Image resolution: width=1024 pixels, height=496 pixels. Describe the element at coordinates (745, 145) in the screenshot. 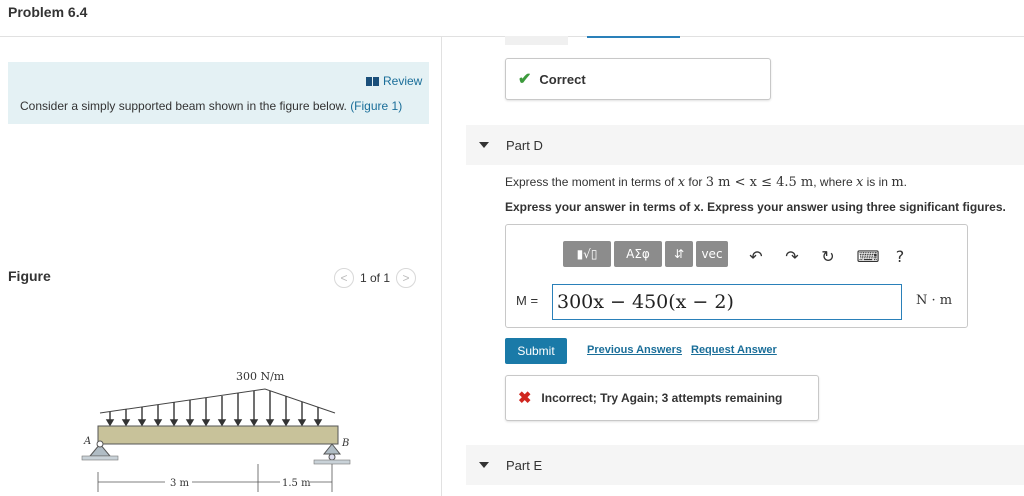

I see `part-d-header: Part D` at that location.